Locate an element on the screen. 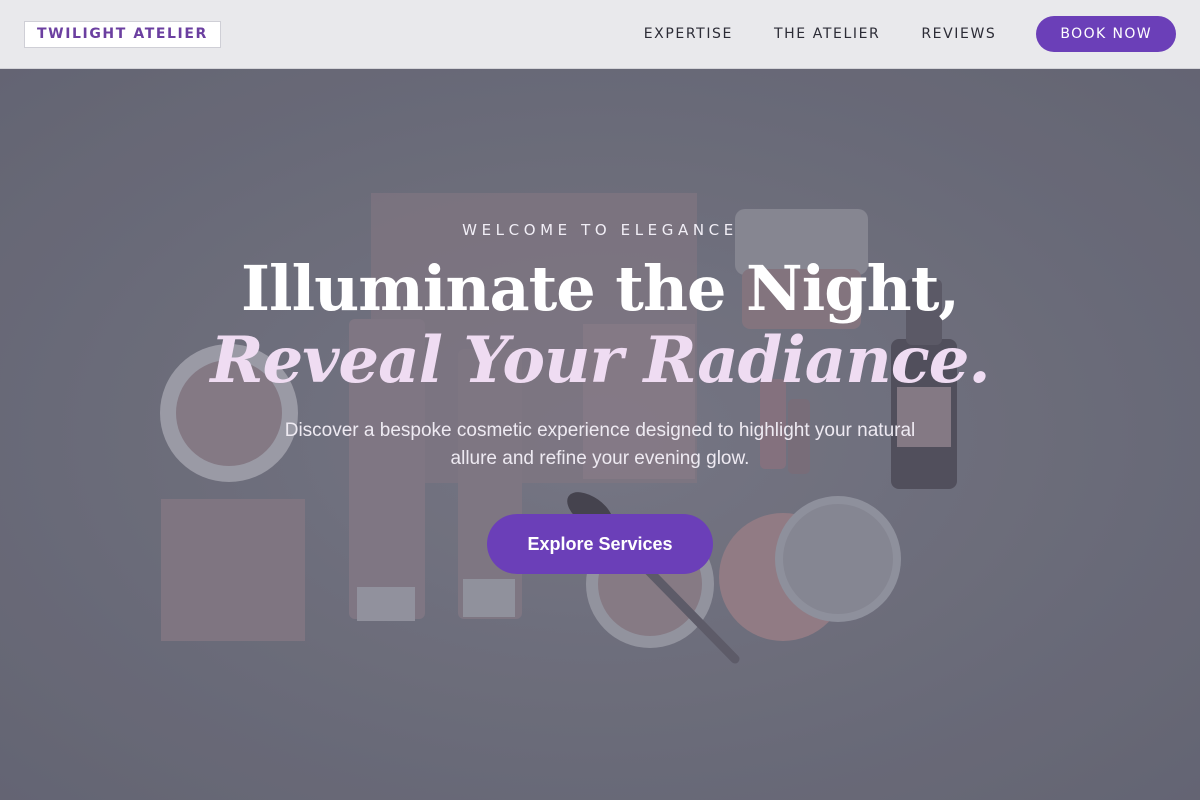  nav-link-expertise: EXPERTISE is located at coordinates (688, 34).